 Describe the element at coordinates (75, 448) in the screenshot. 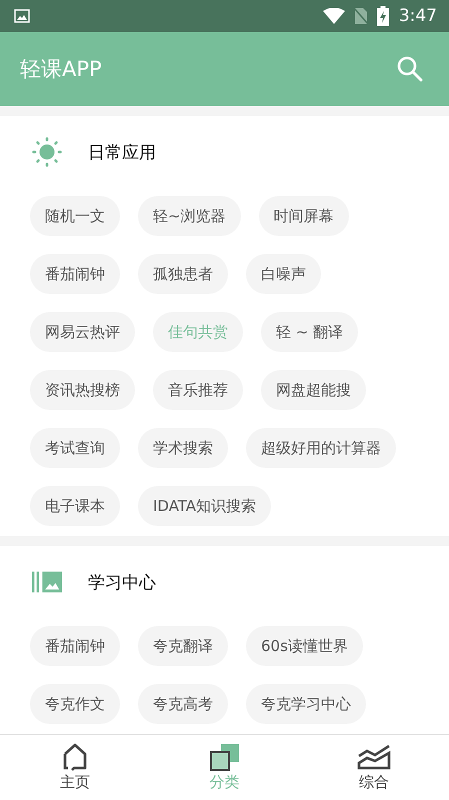

I see `tag-chip: 考试查询` at that location.